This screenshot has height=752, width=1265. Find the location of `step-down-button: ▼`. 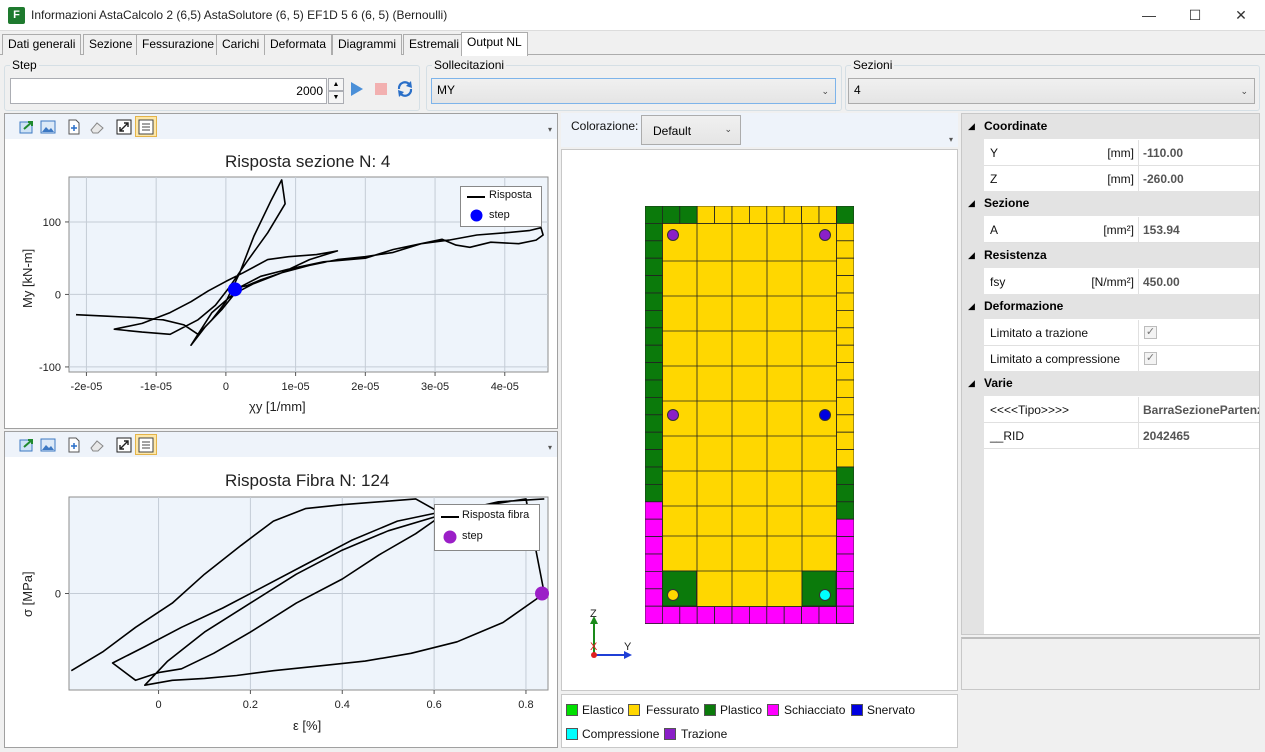

step-down-button: ▼ is located at coordinates (336, 97).